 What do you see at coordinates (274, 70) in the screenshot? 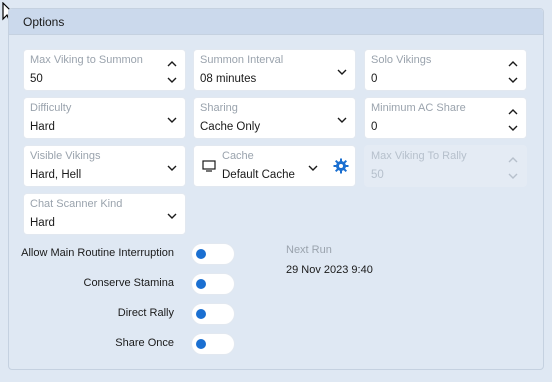
I see `summon-interval-dropdown: Summon Interval 08 minutes` at bounding box center [274, 70].